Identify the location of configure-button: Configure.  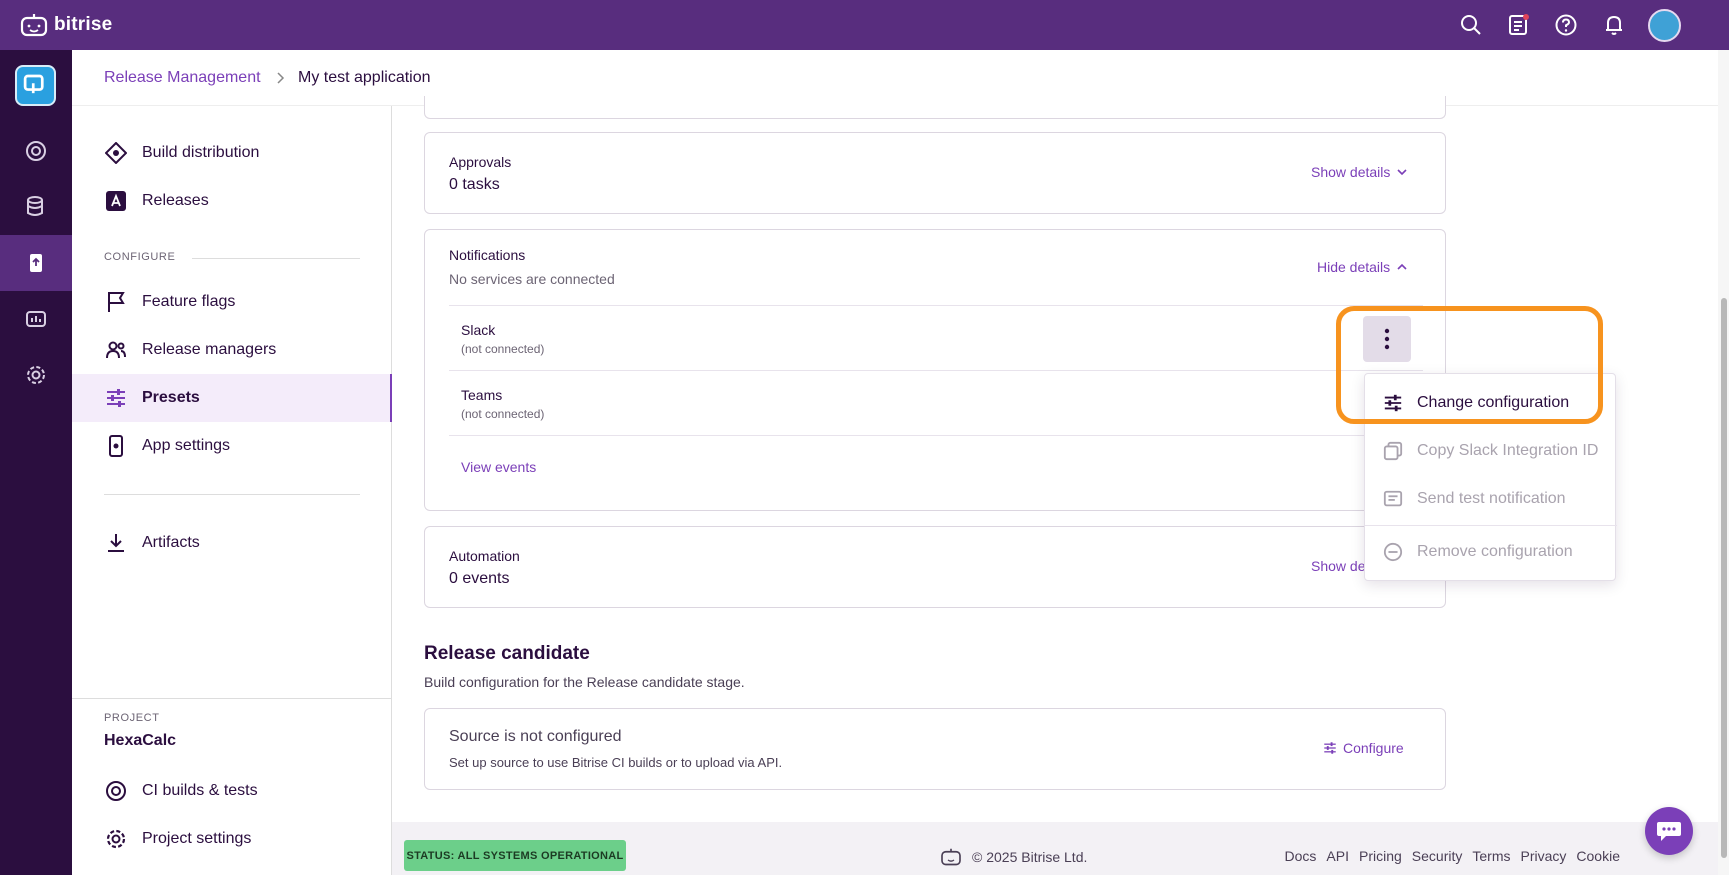
(1363, 748).